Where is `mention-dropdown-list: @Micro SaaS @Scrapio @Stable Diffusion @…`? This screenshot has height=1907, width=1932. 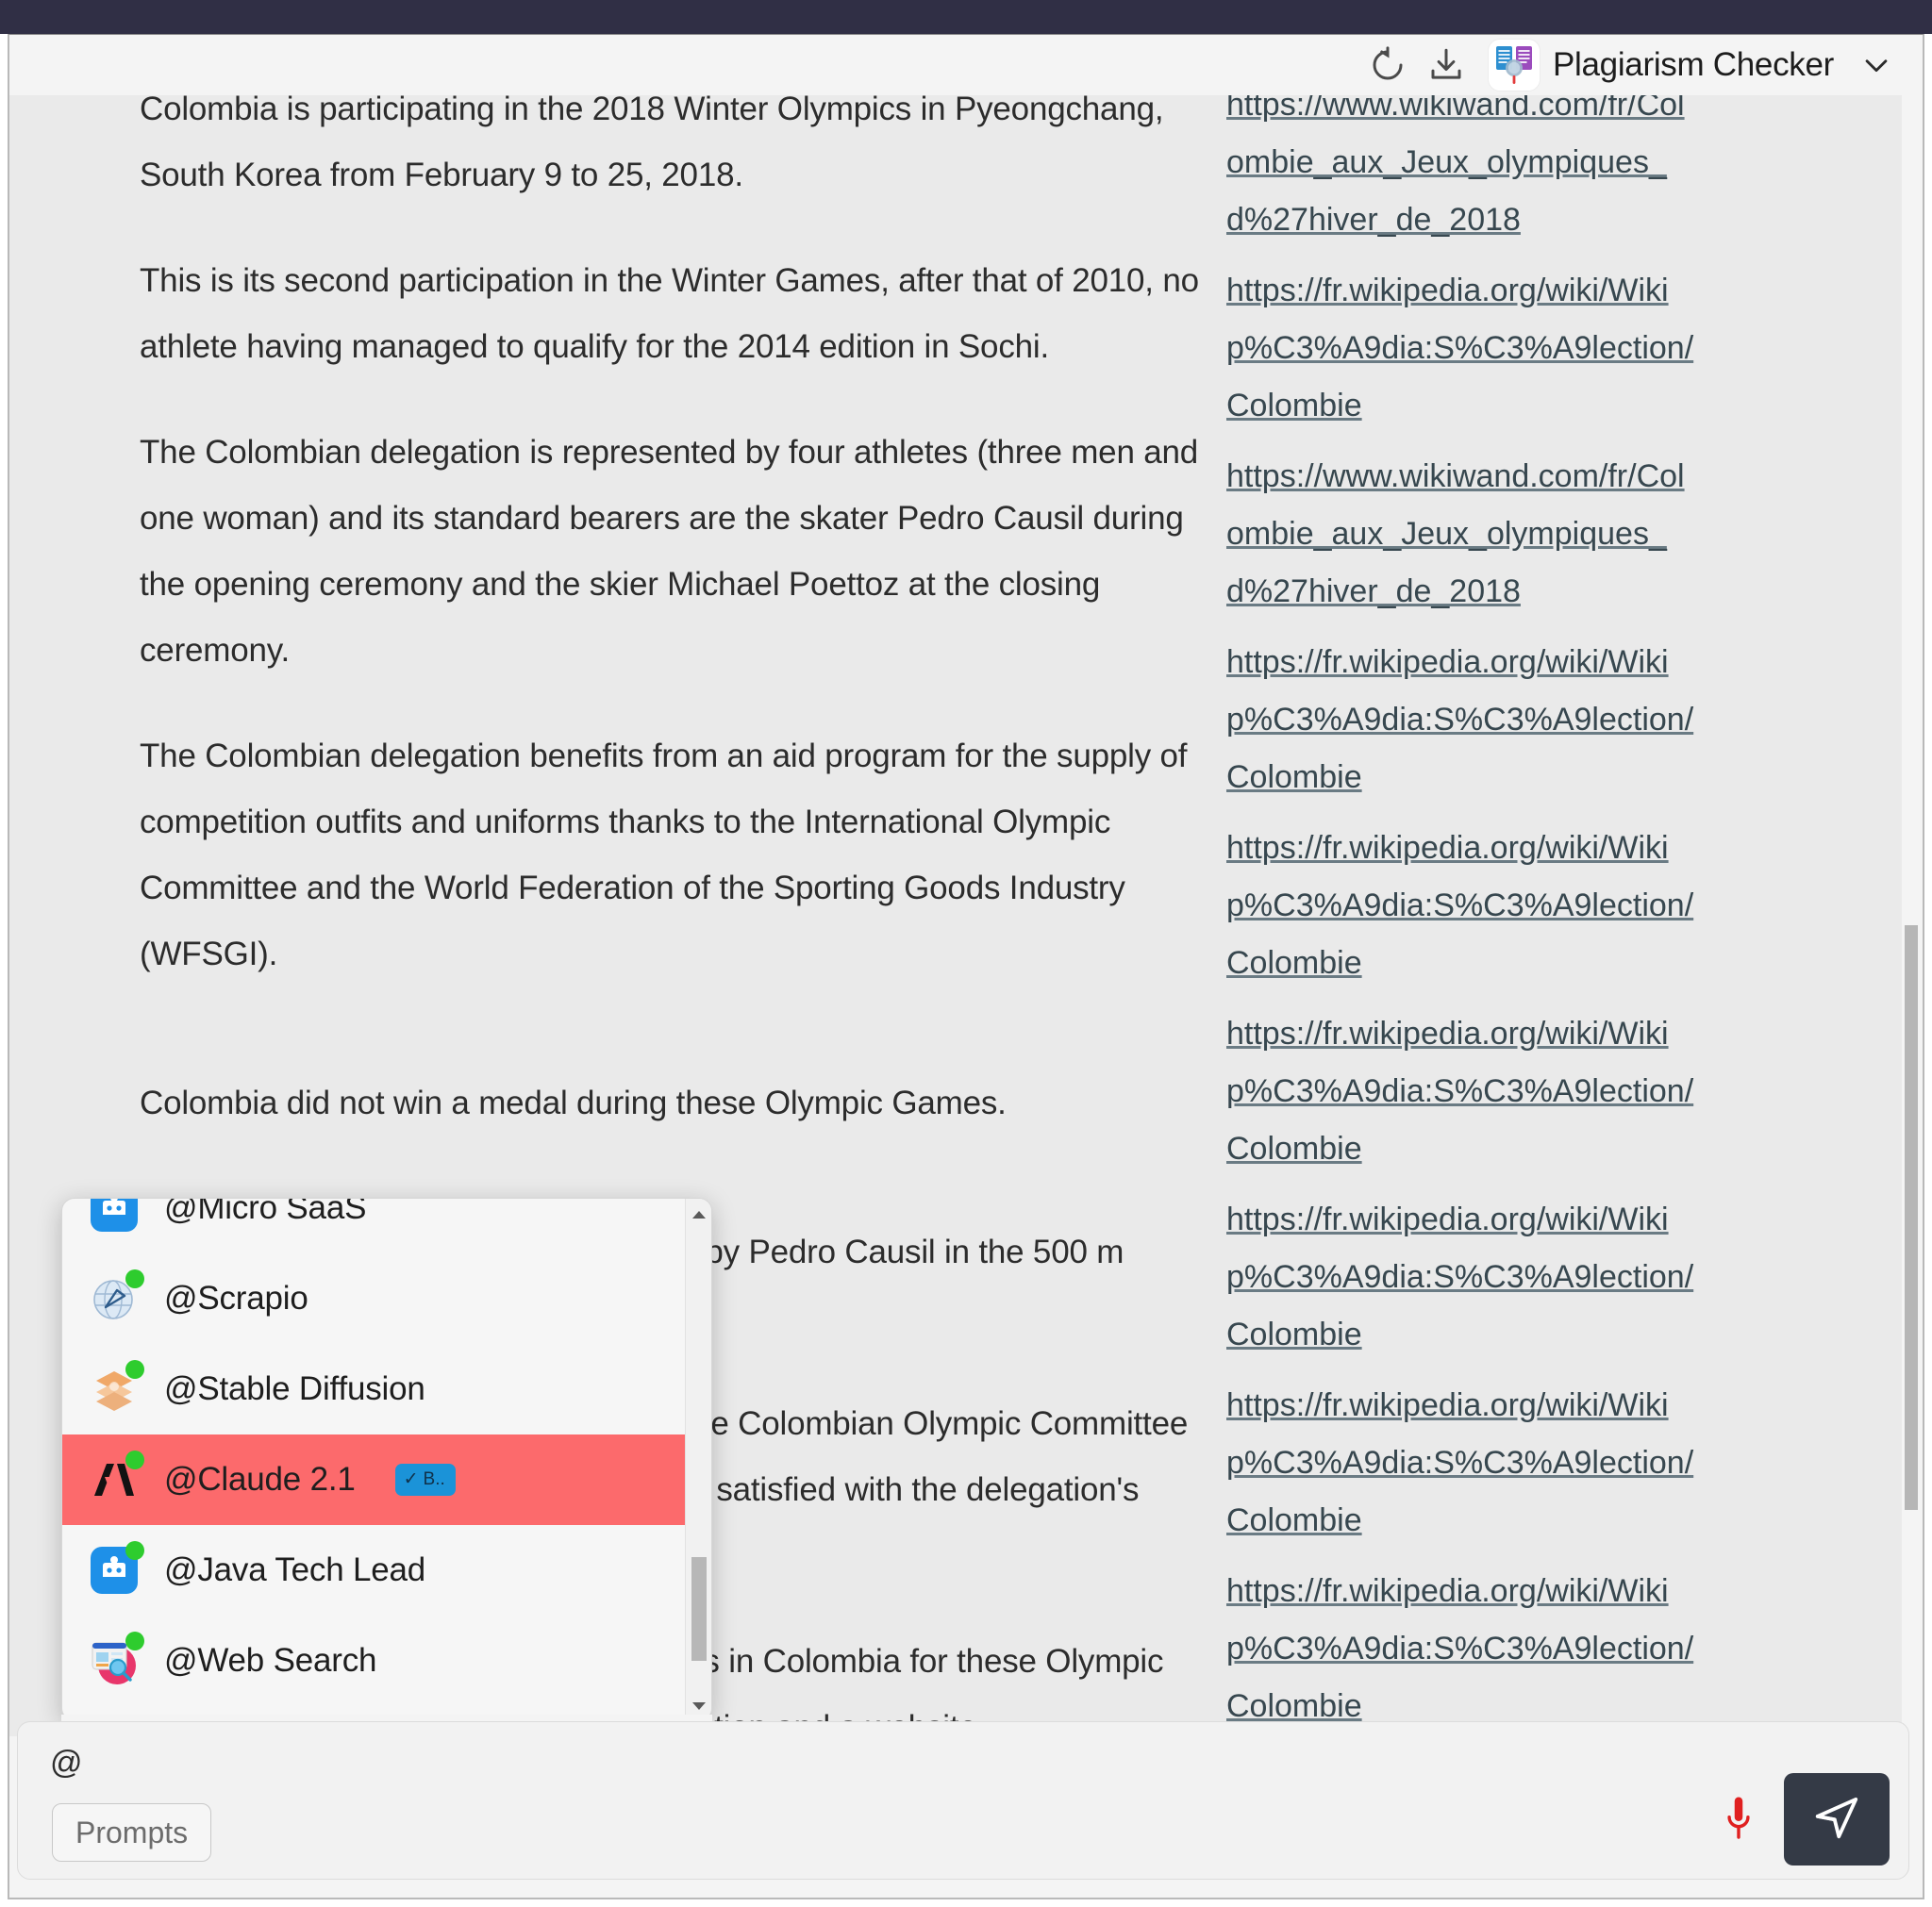
mention-dropdown-list: @Micro SaaS @Scrapio @Stable Diffusion @… is located at coordinates (374, 1452).